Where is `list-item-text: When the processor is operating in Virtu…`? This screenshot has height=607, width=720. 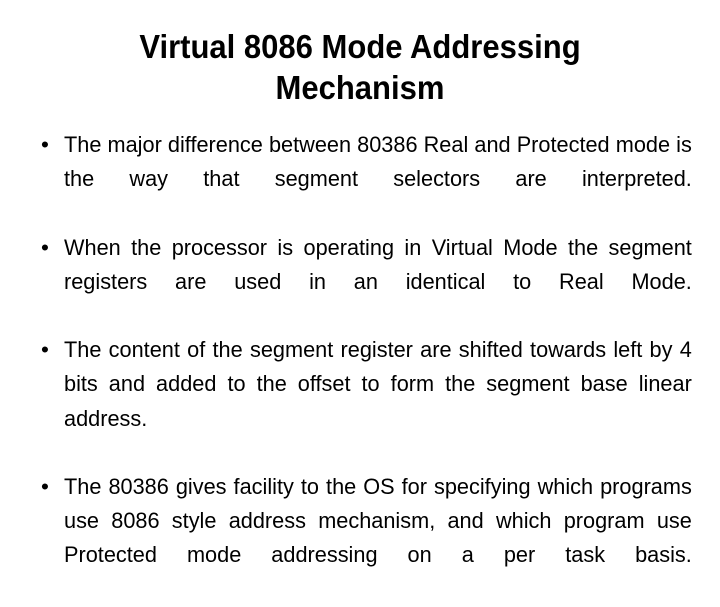
list-item-text: When the processor is operating in Virtu… is located at coordinates (378, 264).